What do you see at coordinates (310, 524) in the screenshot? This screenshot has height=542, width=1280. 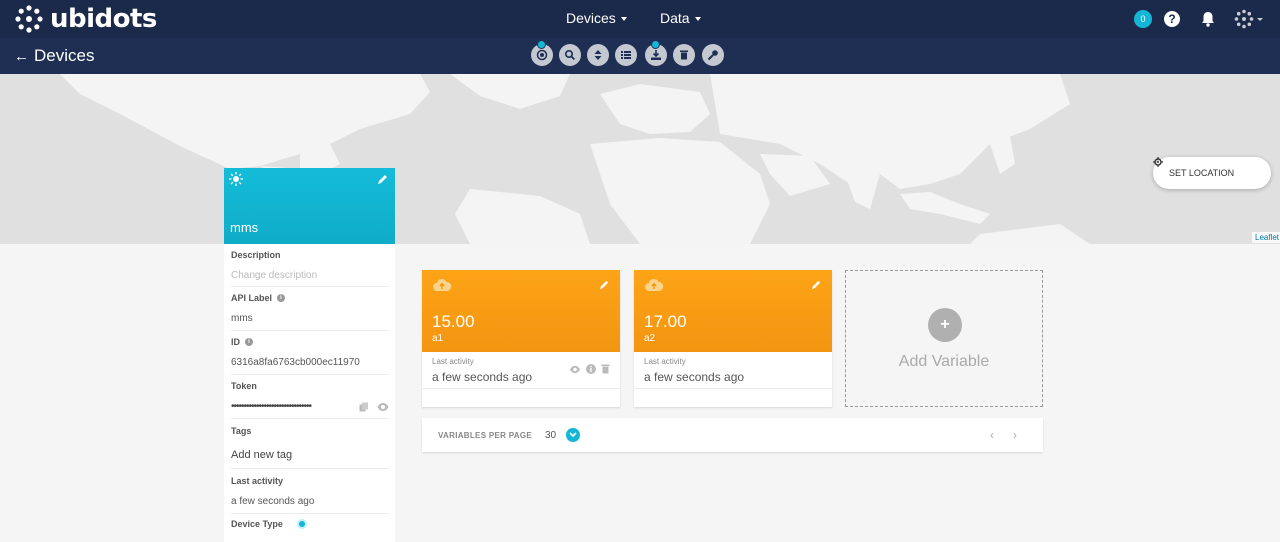 I see `device-type-label: Device Type` at bounding box center [310, 524].